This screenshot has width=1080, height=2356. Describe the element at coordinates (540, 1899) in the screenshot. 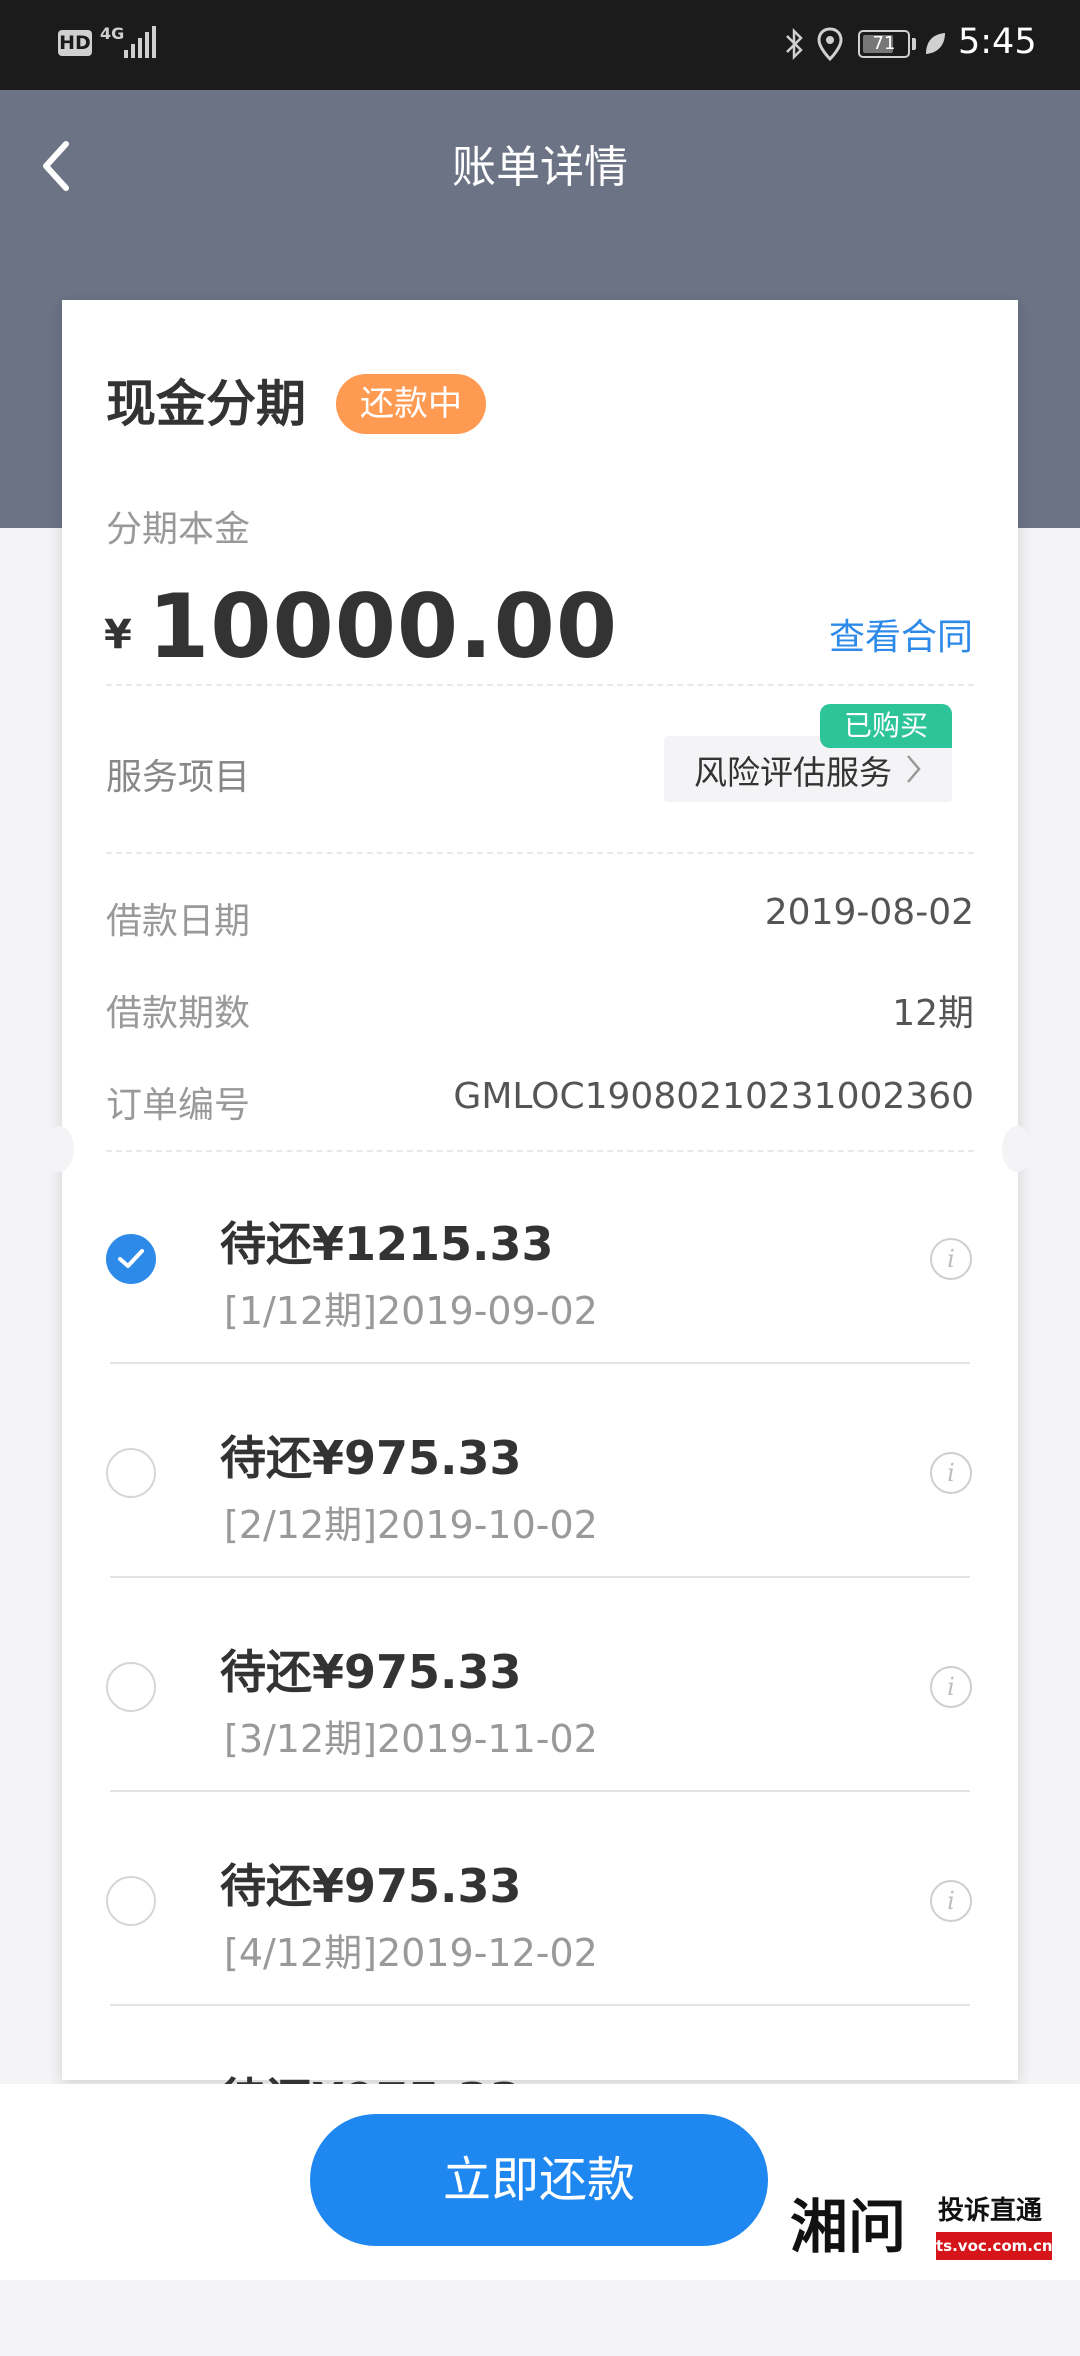

I see `installment-row: 待还¥975.33 [4/12期]2019-12-02 i` at that location.